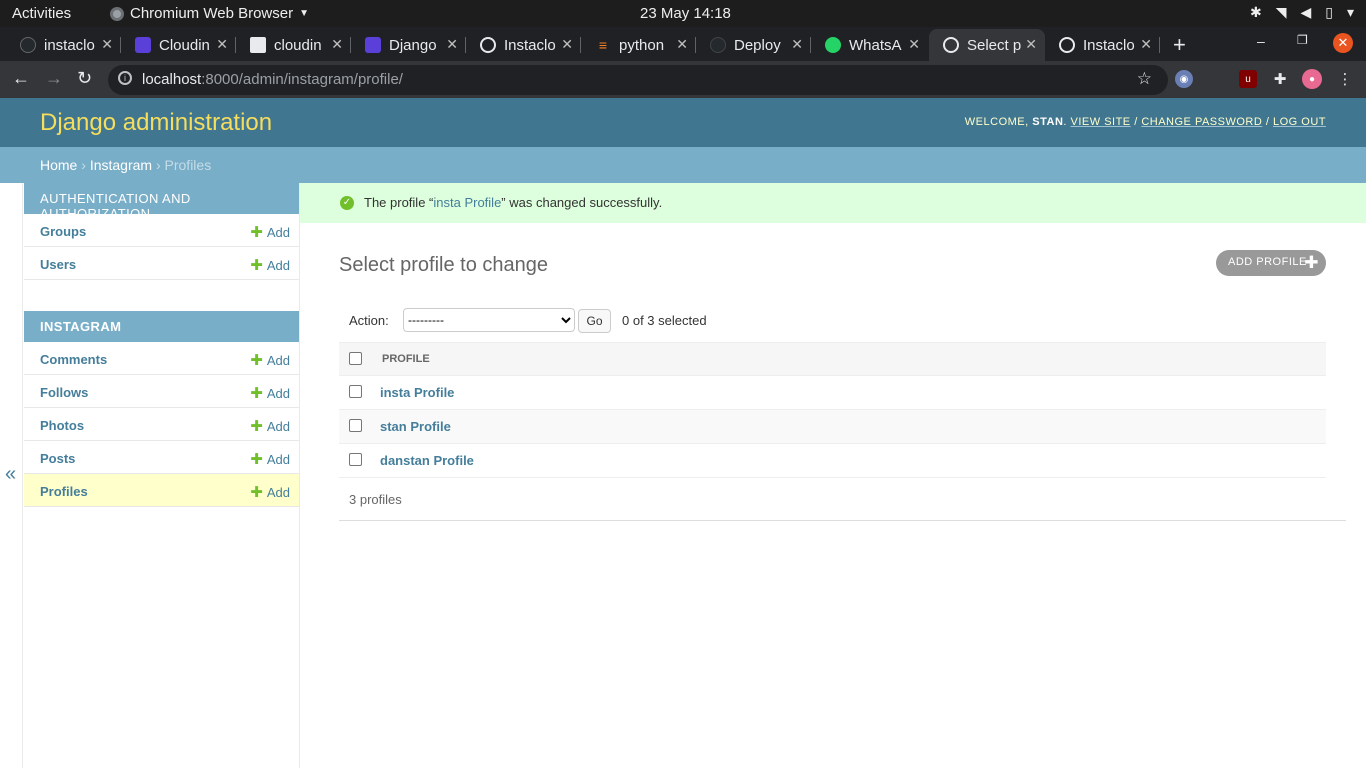 The height and width of the screenshot is (768, 1366). I want to click on breadcrumb-home: Home, so click(58, 165).